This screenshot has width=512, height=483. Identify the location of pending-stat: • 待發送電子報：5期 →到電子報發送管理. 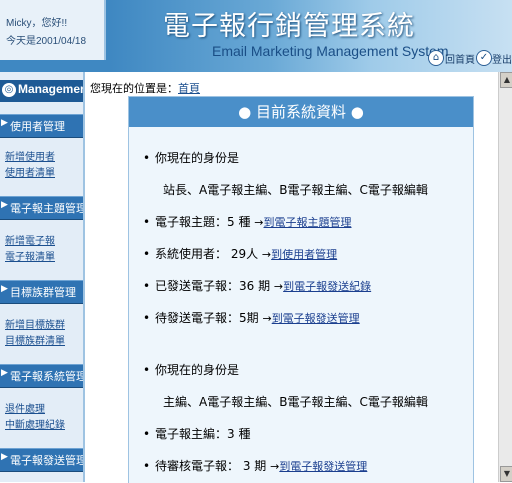
(251, 318).